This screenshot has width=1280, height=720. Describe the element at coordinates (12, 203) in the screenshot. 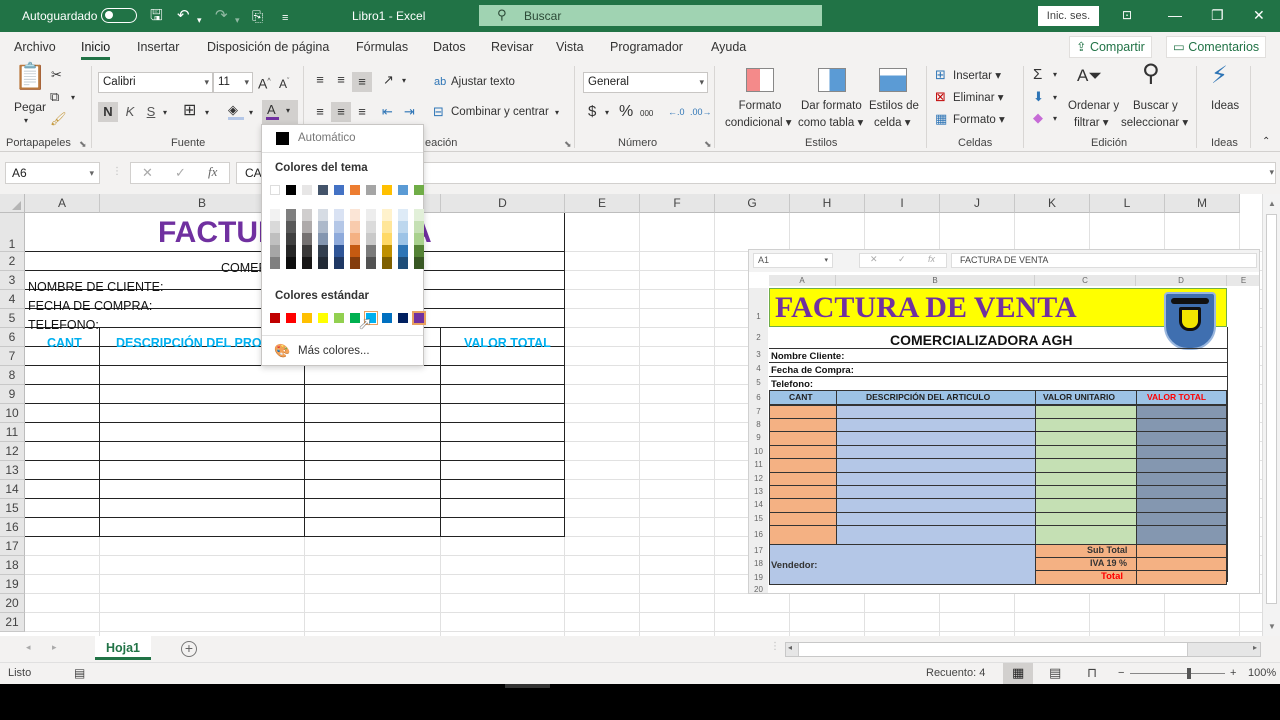

I see `select-all-corner` at that location.